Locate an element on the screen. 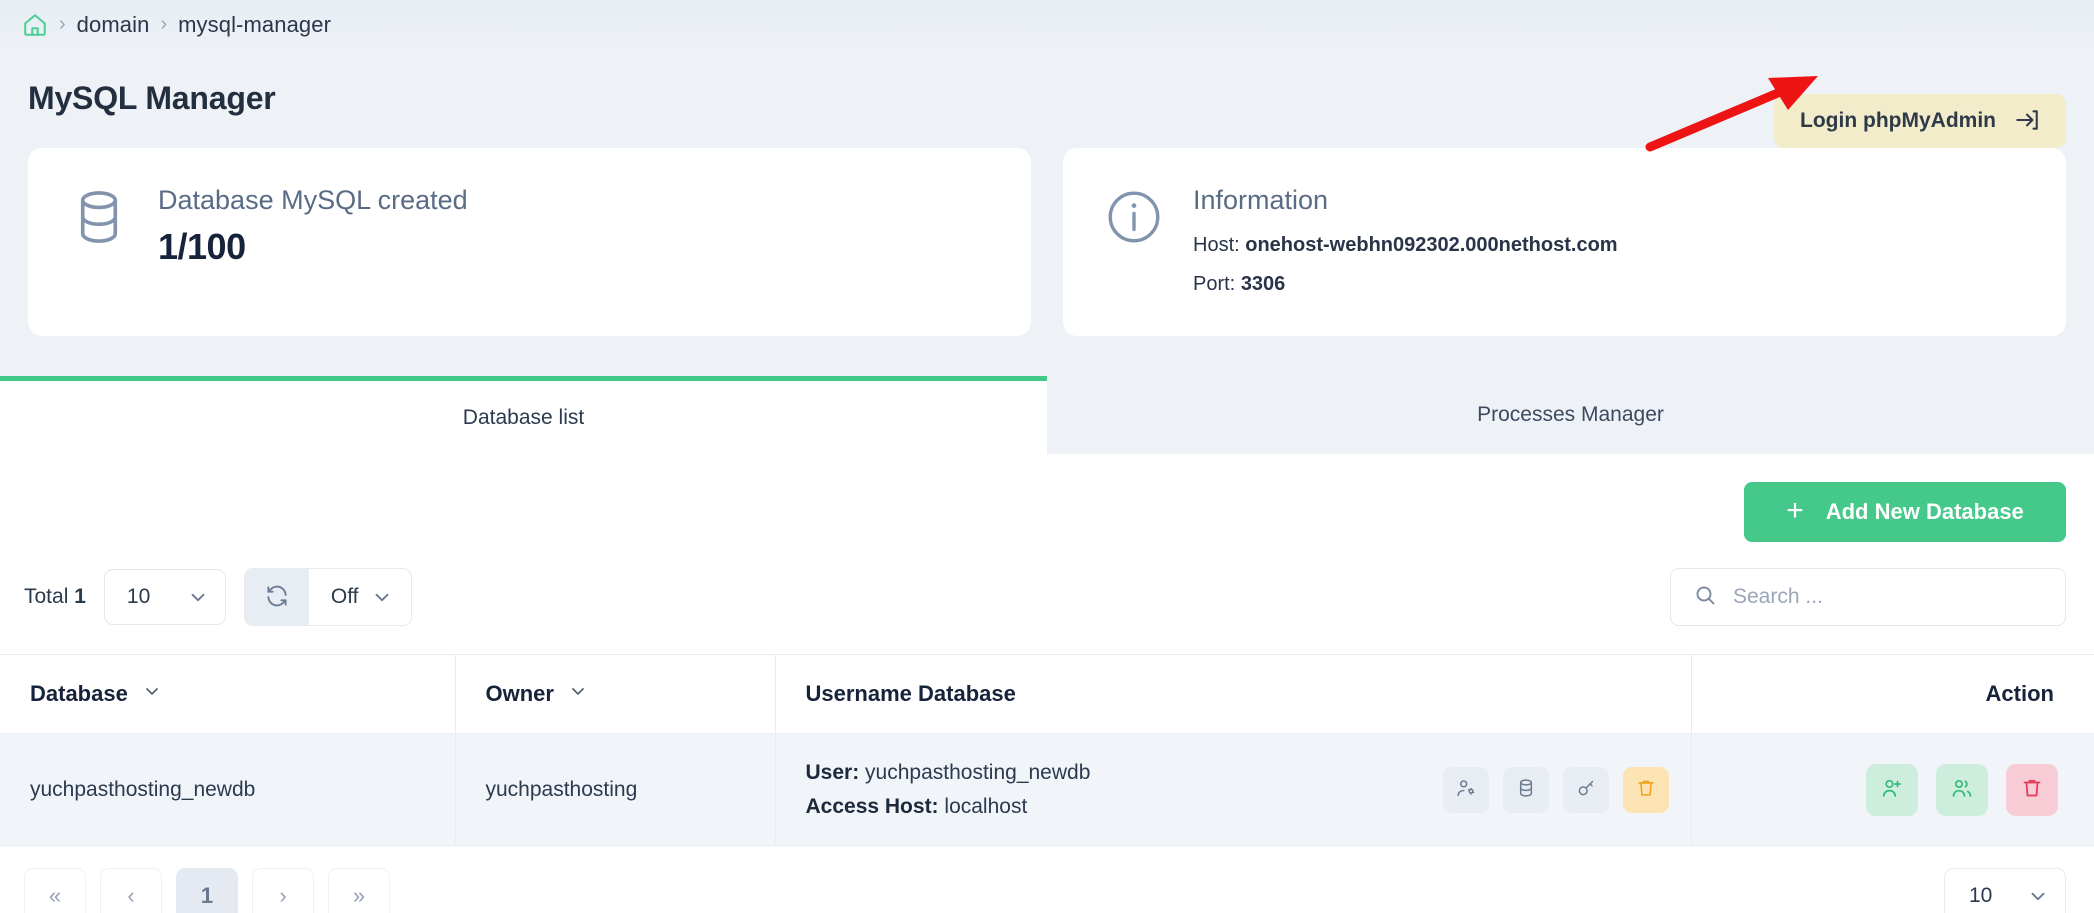 This screenshot has height=913, width=2094. row-action-icons is located at coordinates (1890, 789).